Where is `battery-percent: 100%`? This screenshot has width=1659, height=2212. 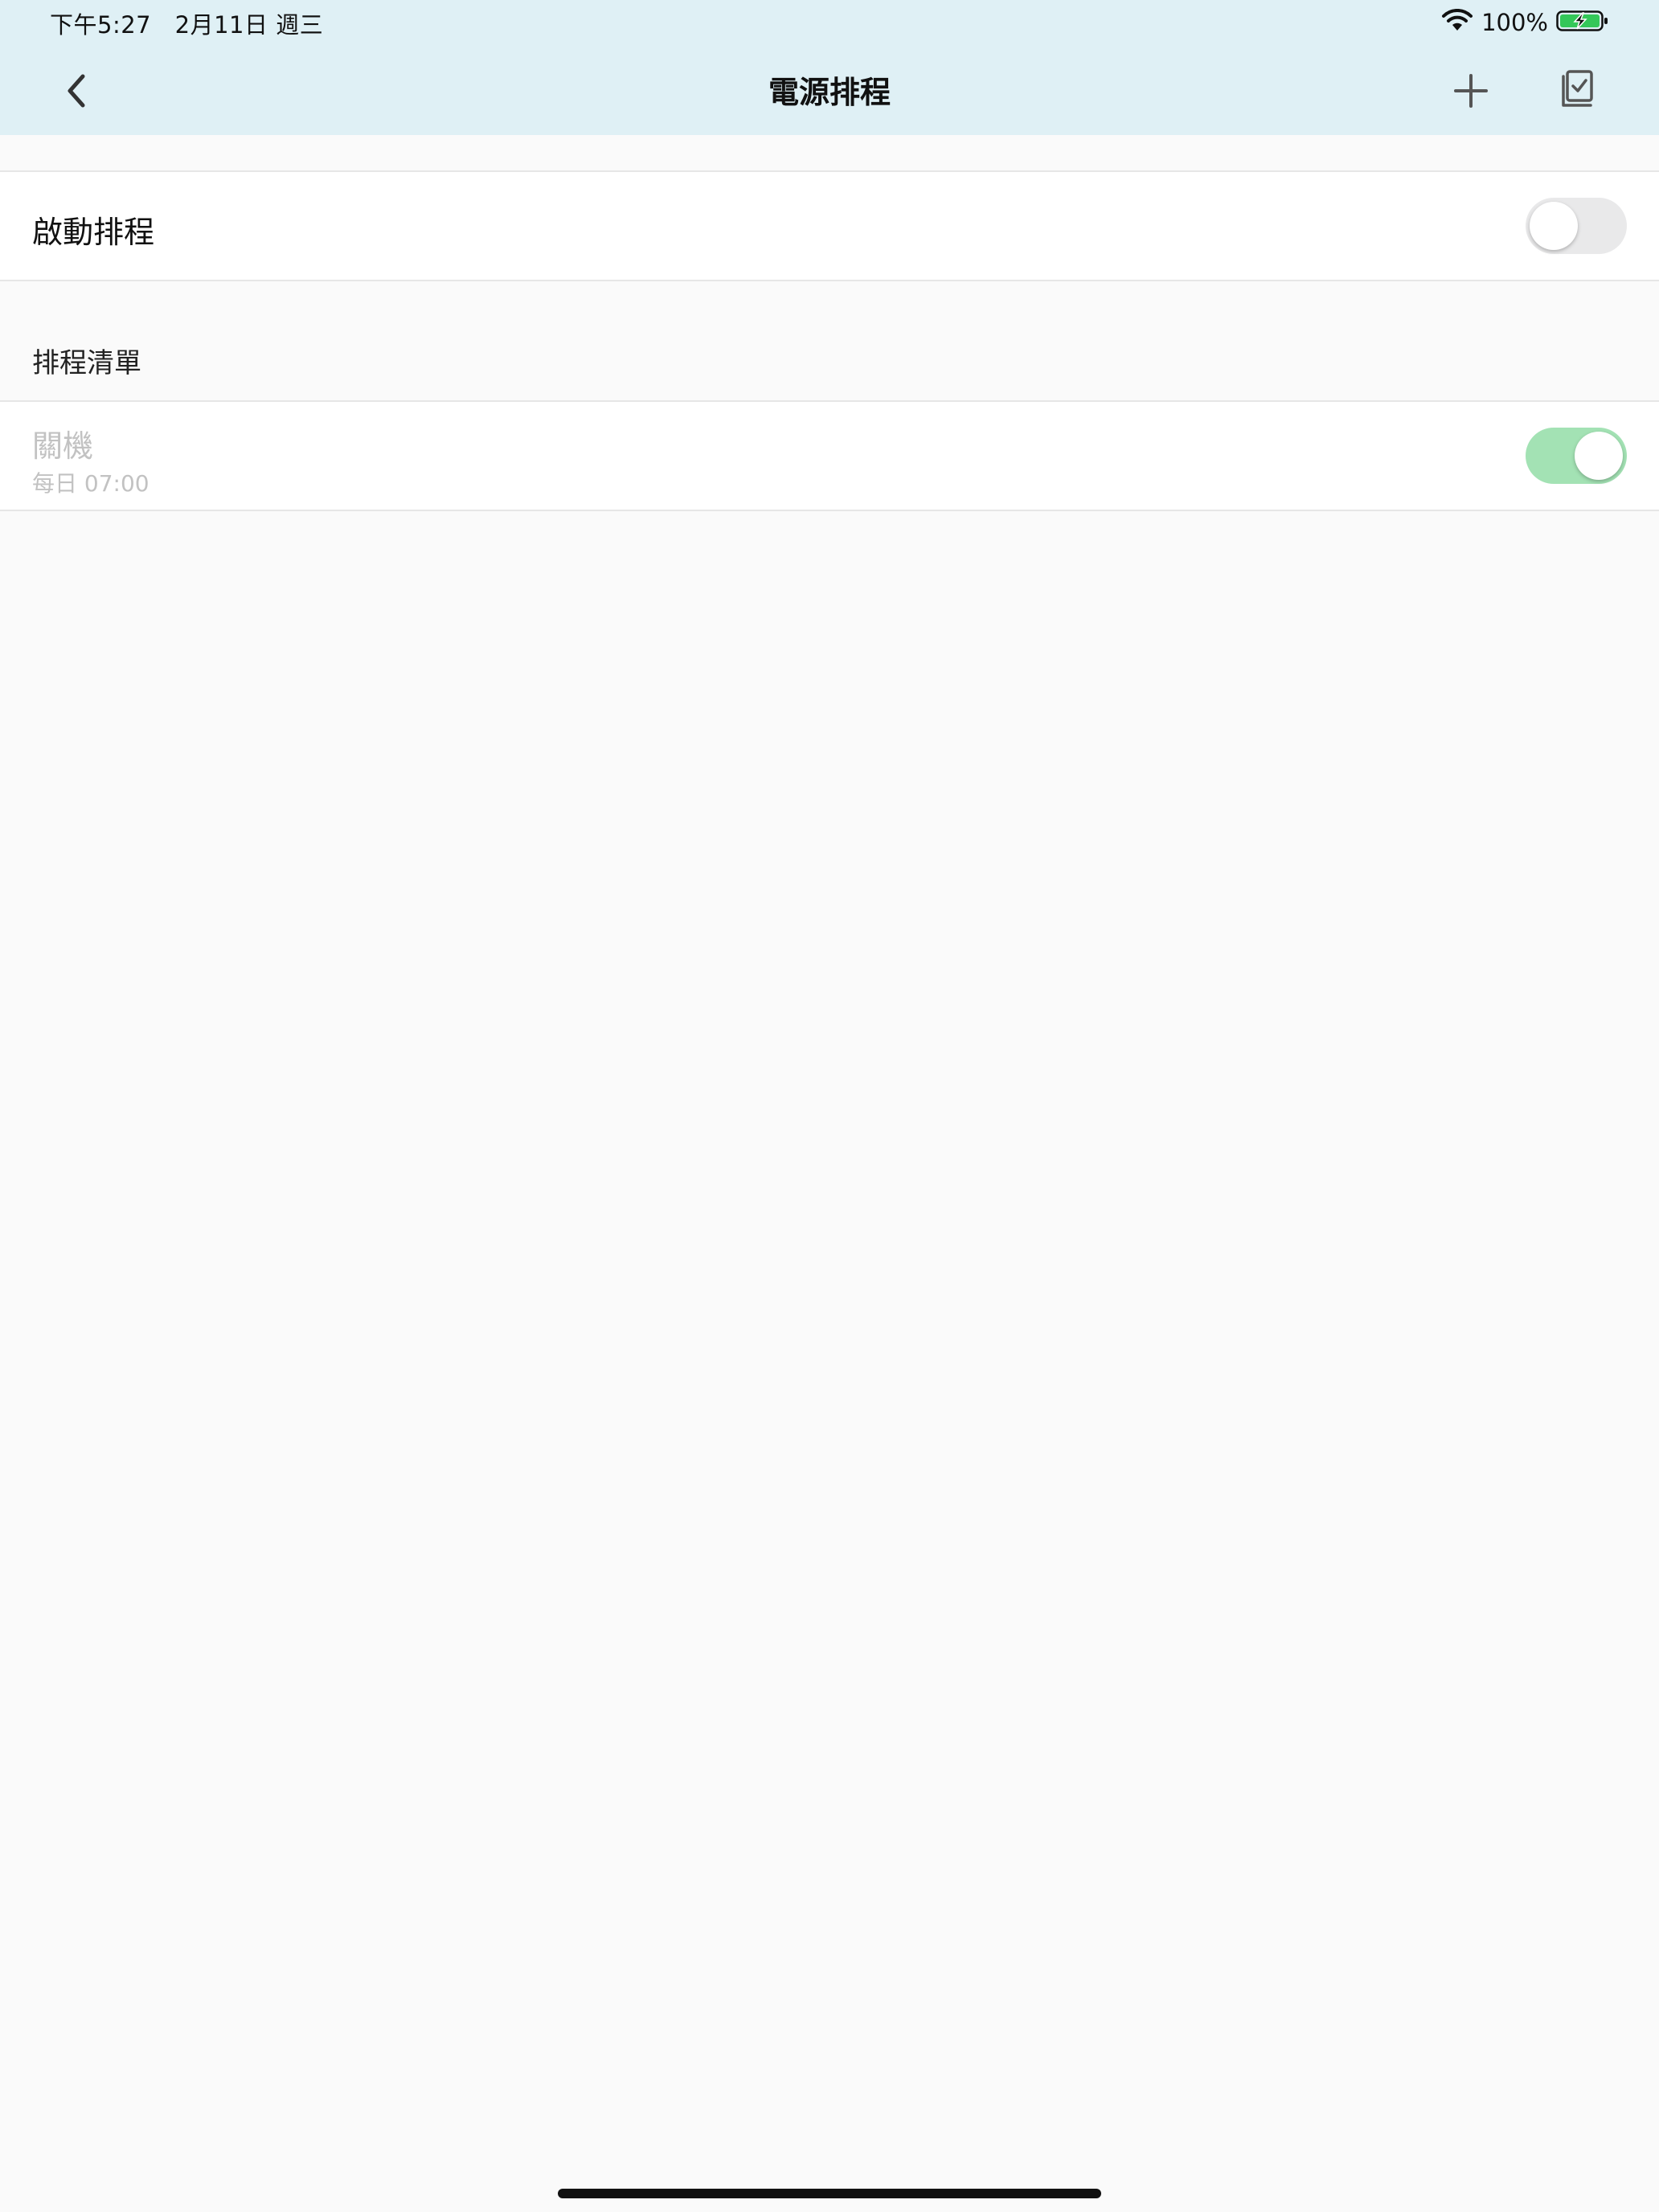 battery-percent: 100% is located at coordinates (1514, 22).